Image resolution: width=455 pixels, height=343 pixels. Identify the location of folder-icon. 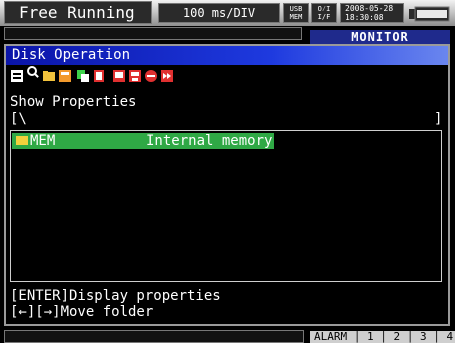
(22, 140).